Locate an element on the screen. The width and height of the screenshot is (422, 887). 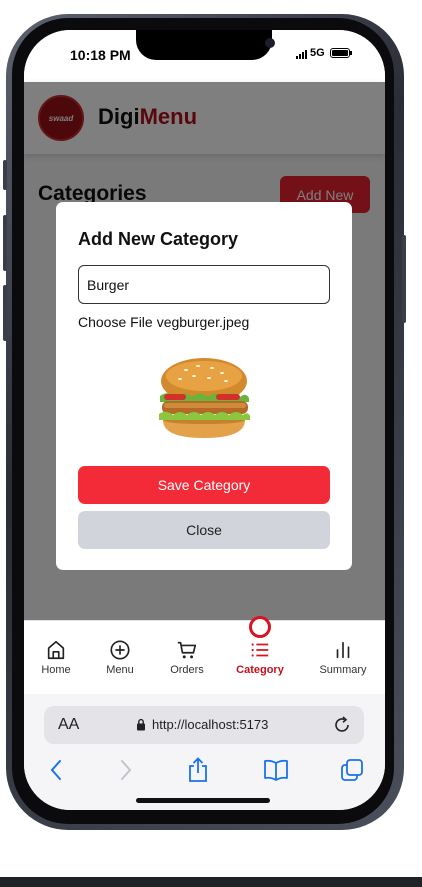
nav-label-home: Home is located at coordinates (56, 670).